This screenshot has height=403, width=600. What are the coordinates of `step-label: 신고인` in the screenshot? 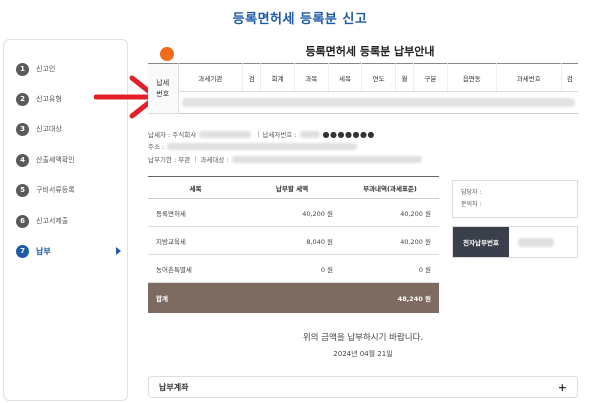 It's located at (46, 69).